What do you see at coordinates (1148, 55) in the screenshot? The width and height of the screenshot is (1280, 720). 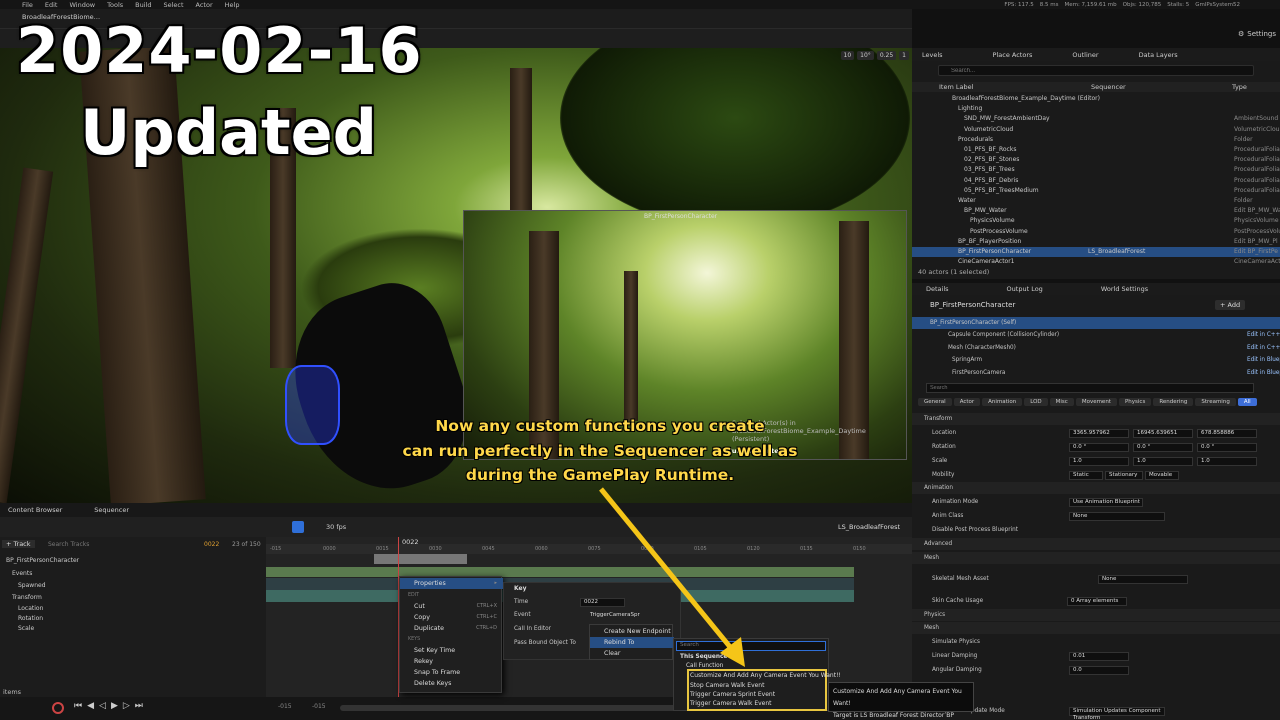 I see `tab-data-layers: Data Layers` at bounding box center [1148, 55].